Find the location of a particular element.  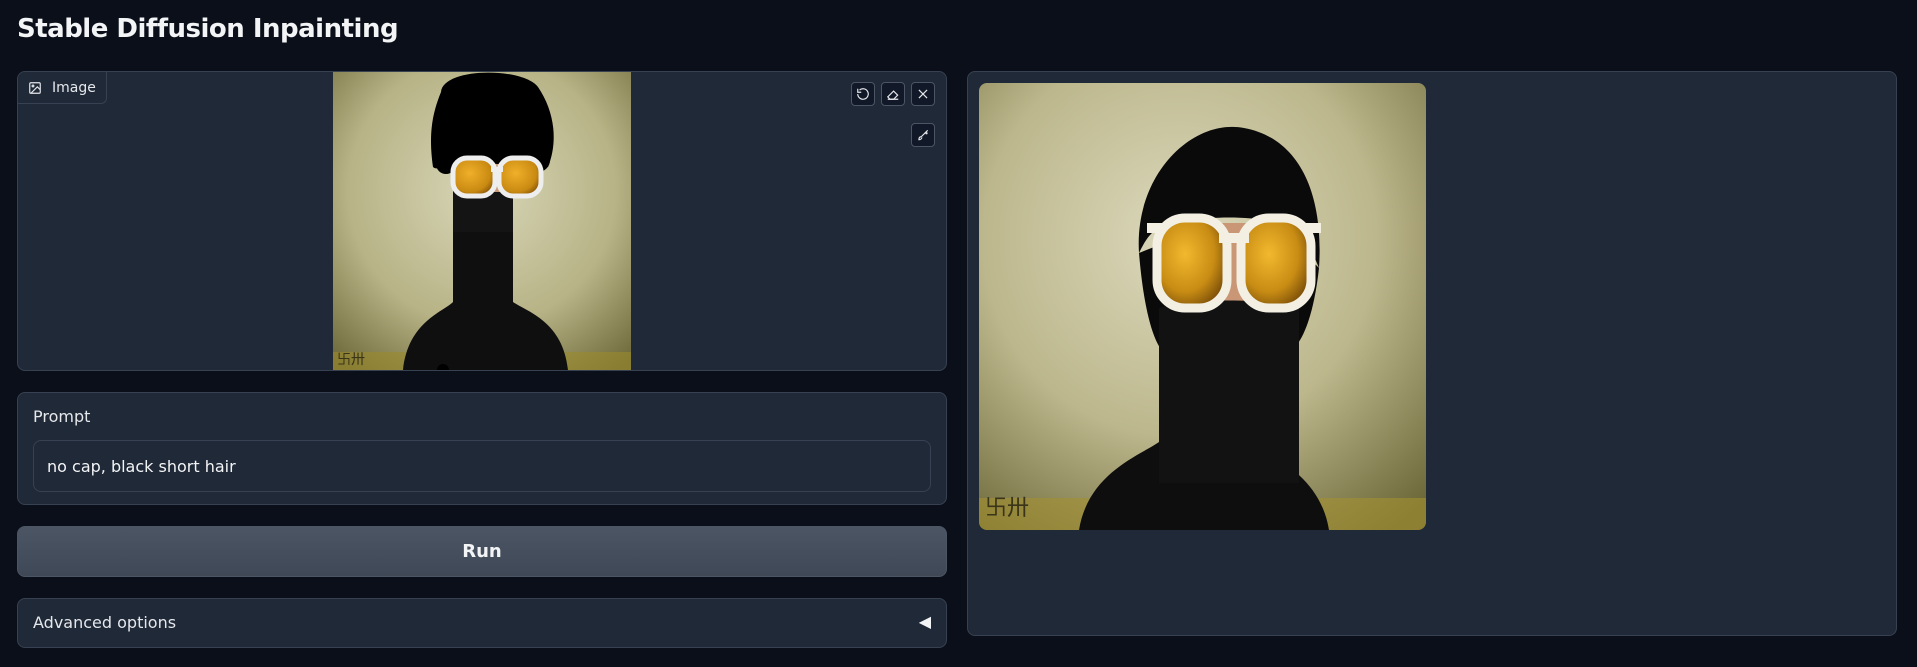

image-icon is located at coordinates (35, 87).